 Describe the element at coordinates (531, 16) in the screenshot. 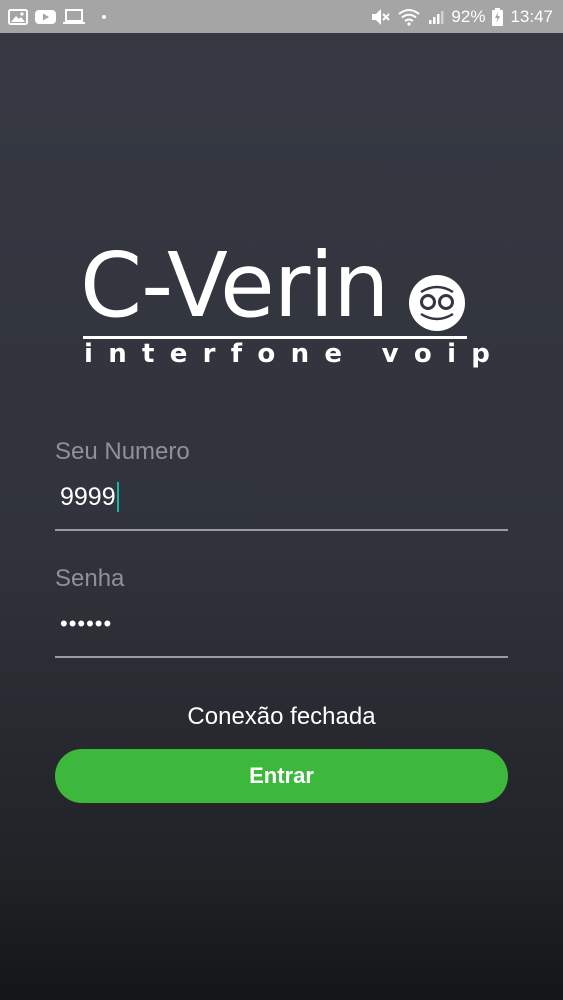

I see `clock: 13:47` at that location.